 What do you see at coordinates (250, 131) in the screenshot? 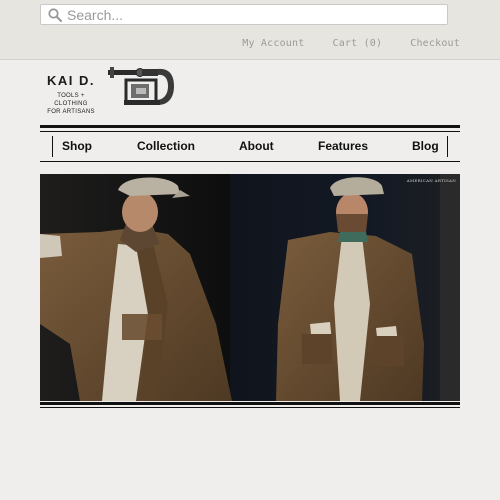
I see `header-rule-thin-top` at bounding box center [250, 131].